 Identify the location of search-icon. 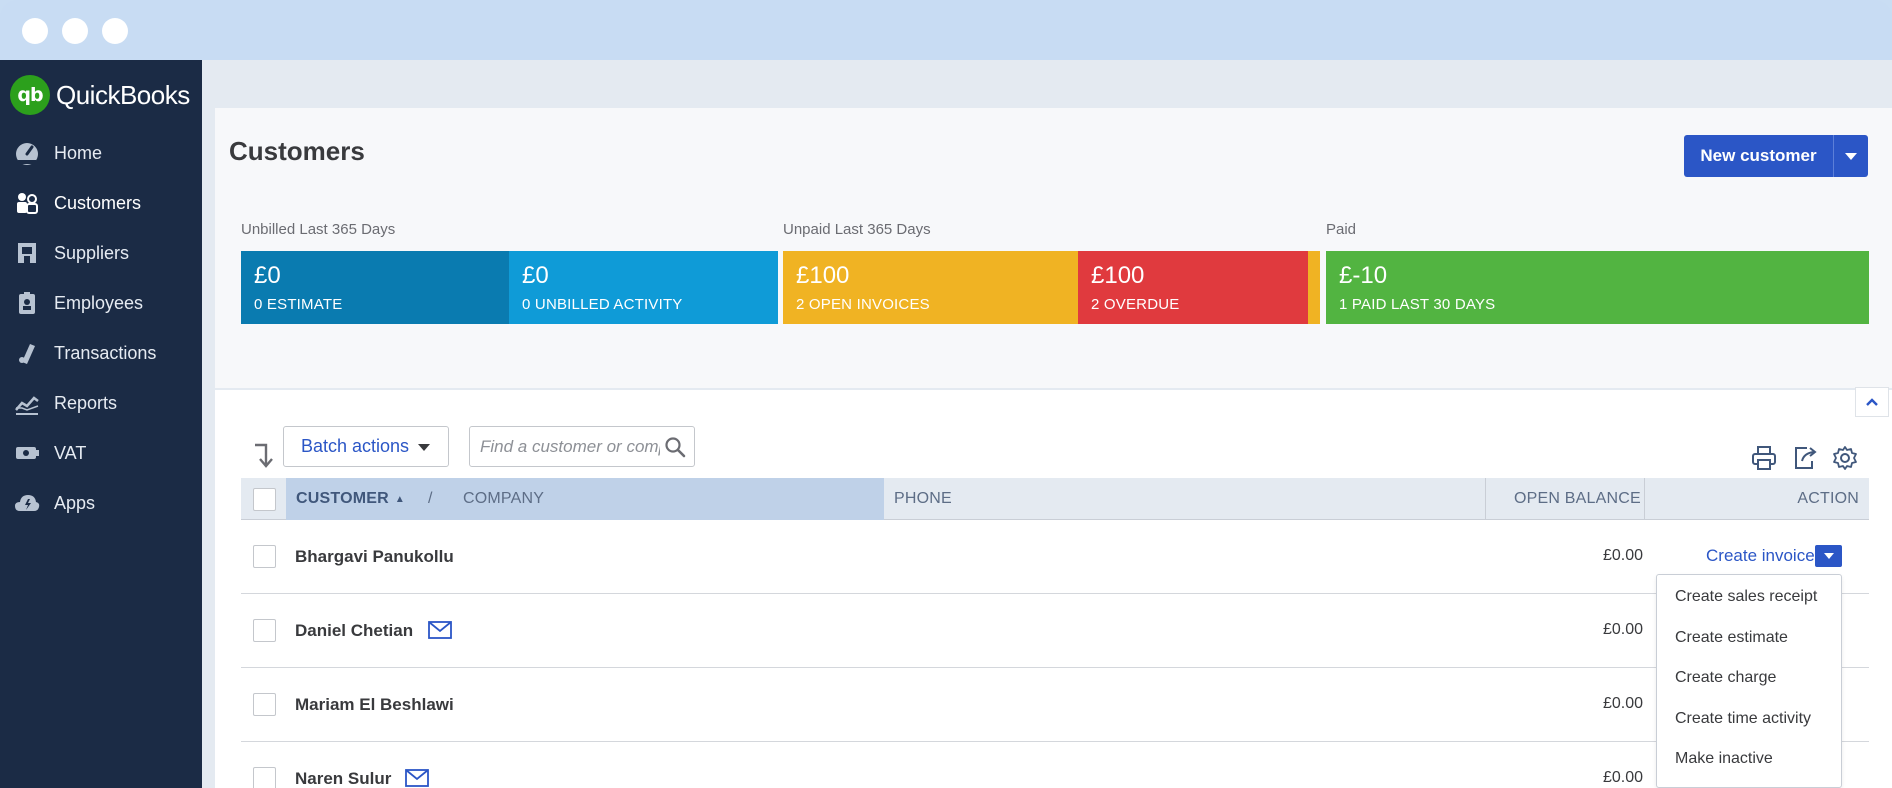
(675, 447).